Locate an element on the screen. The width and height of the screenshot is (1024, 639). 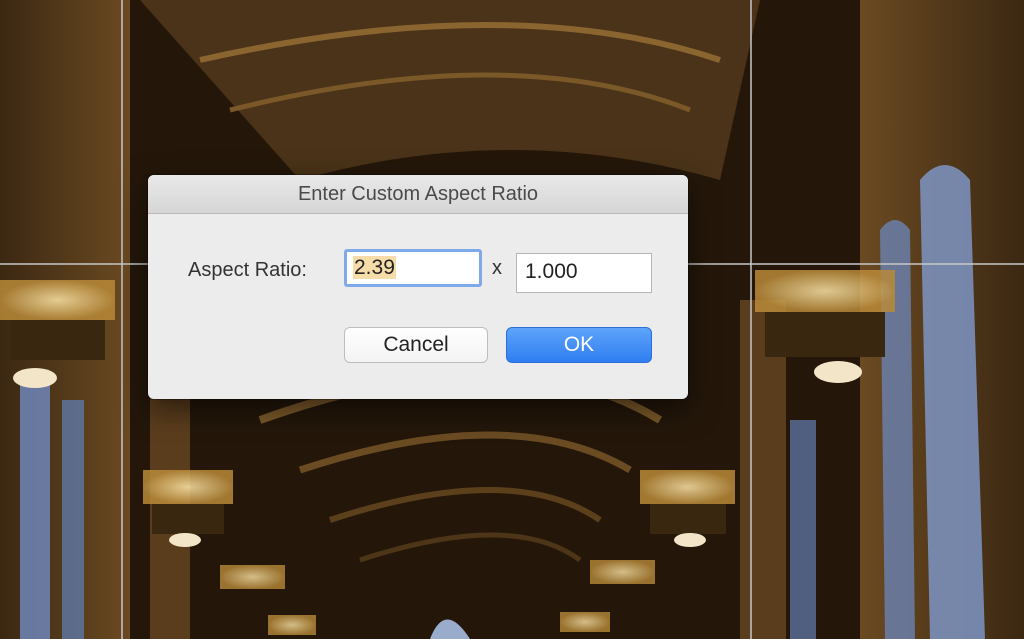
aspect-ratio-label: Aspect Ratio: is located at coordinates (247, 270).